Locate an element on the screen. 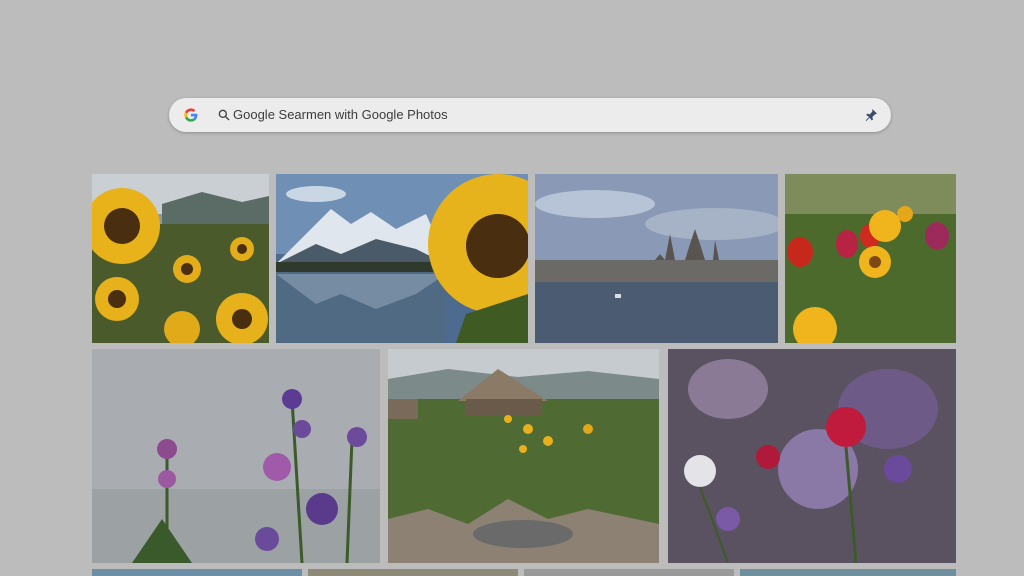 This screenshot has height=576, width=1024. search-bar: Google Searmen with Google Photos is located at coordinates (530, 115).